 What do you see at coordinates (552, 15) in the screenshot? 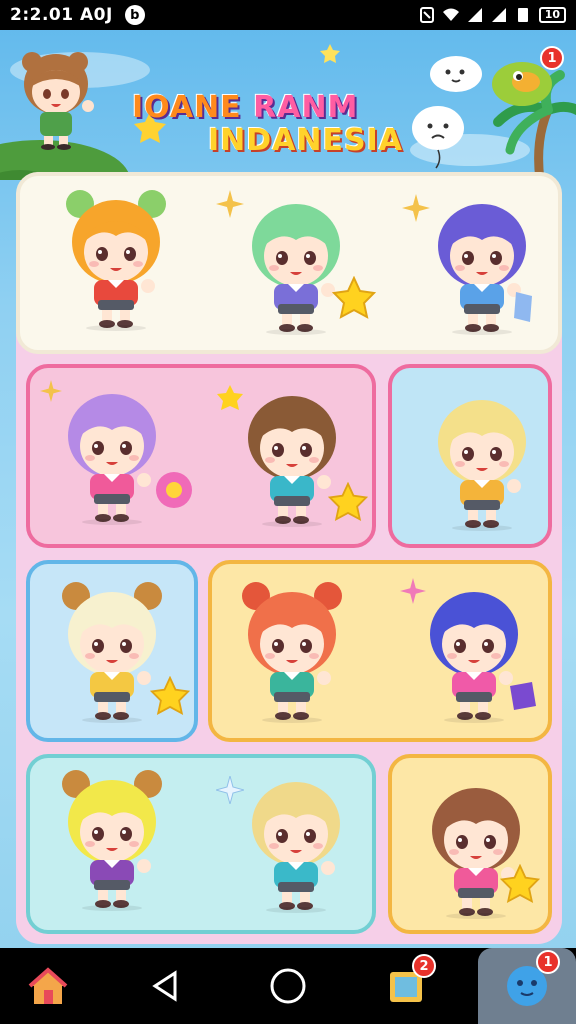
I see `battery-indicator: 10` at bounding box center [552, 15].